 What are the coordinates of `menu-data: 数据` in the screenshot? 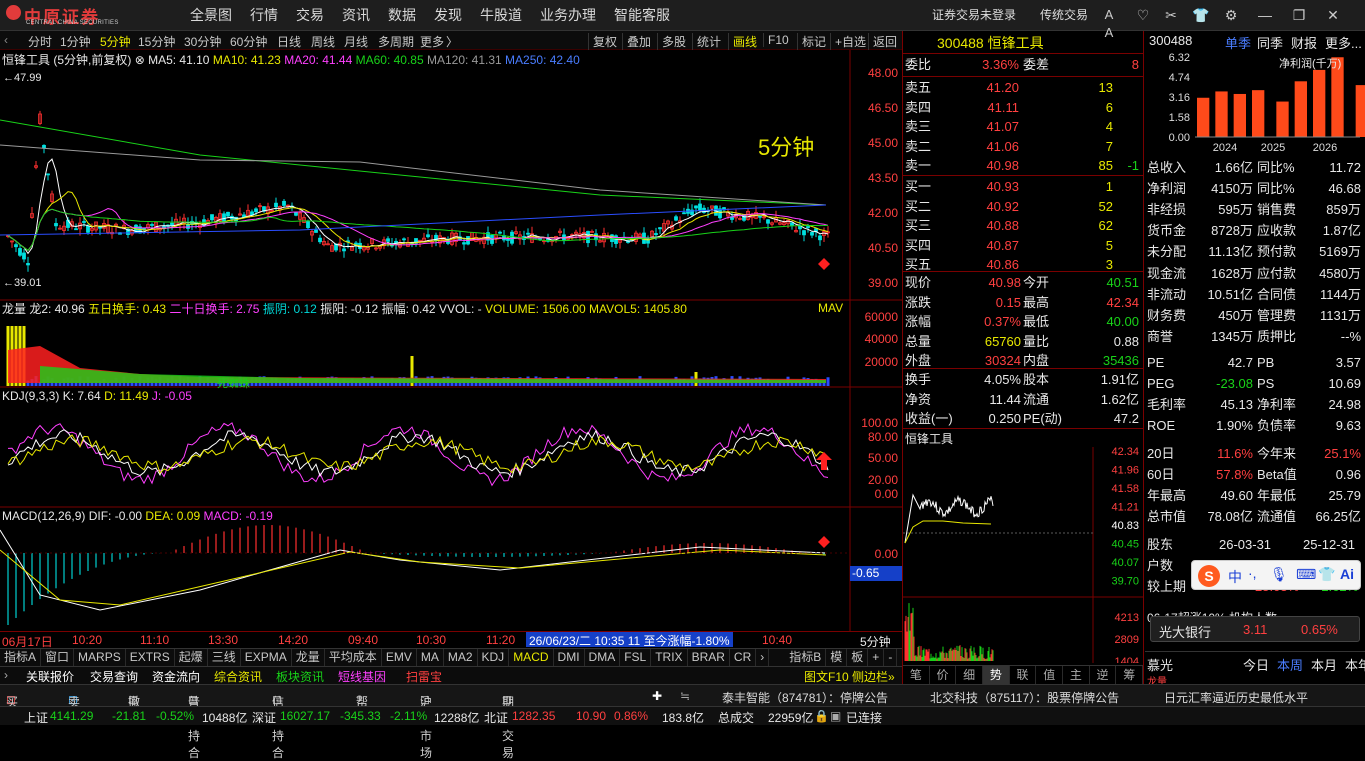 It's located at (402, 15).